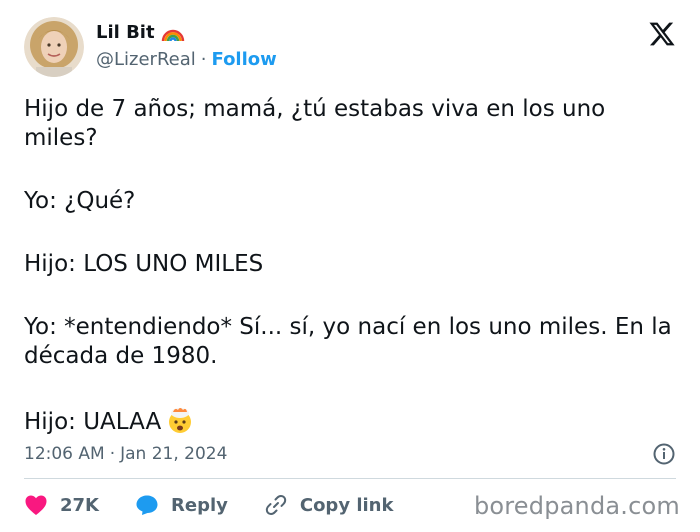  Describe the element at coordinates (173, 454) in the screenshot. I see `tweet-date: Jan 21, 2024` at that location.